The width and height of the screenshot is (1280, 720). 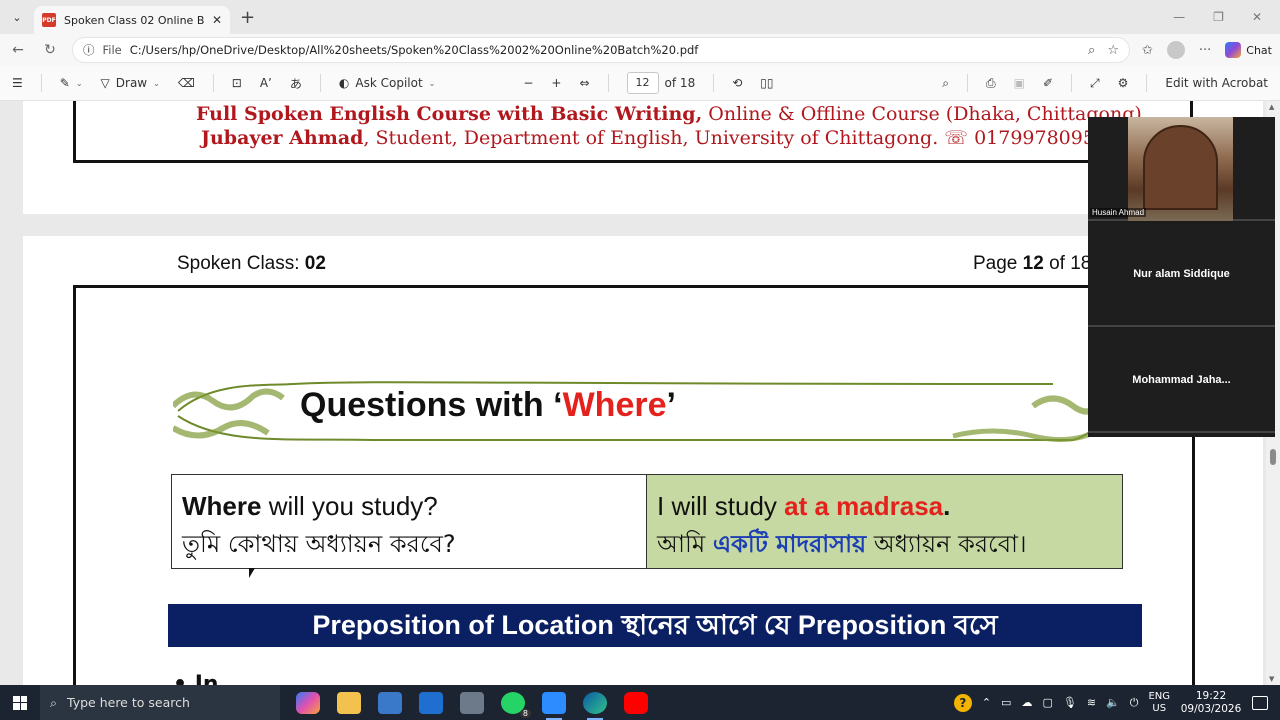 What do you see at coordinates (1271, 679) in the screenshot?
I see `scroll-down-icon: ▼` at bounding box center [1271, 679].